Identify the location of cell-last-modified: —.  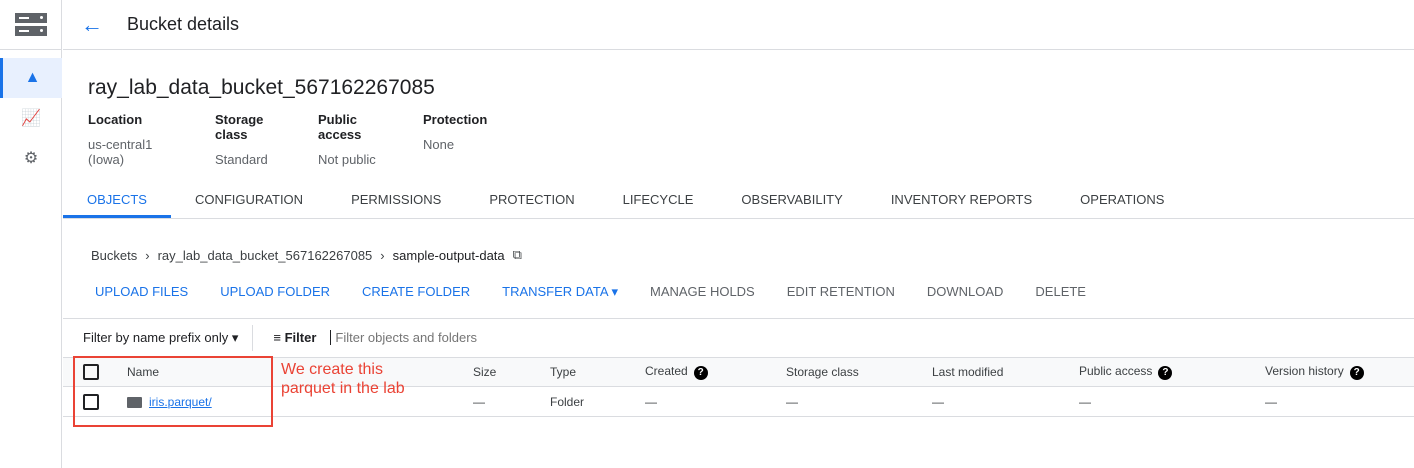
(1005, 401).